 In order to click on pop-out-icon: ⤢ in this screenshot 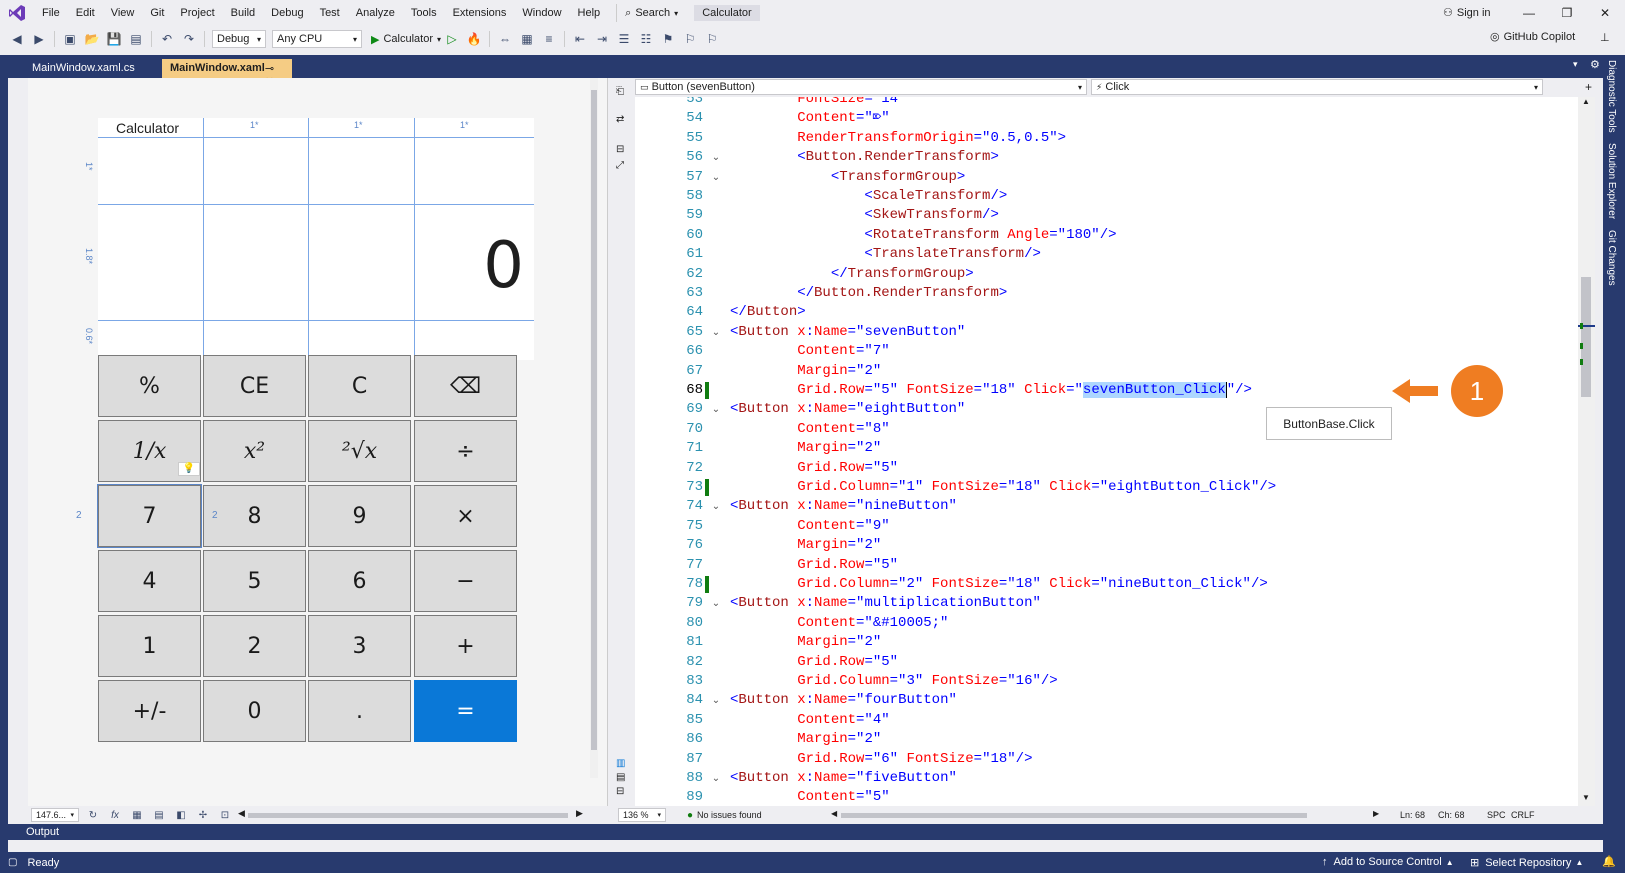, I will do `click(620, 165)`.